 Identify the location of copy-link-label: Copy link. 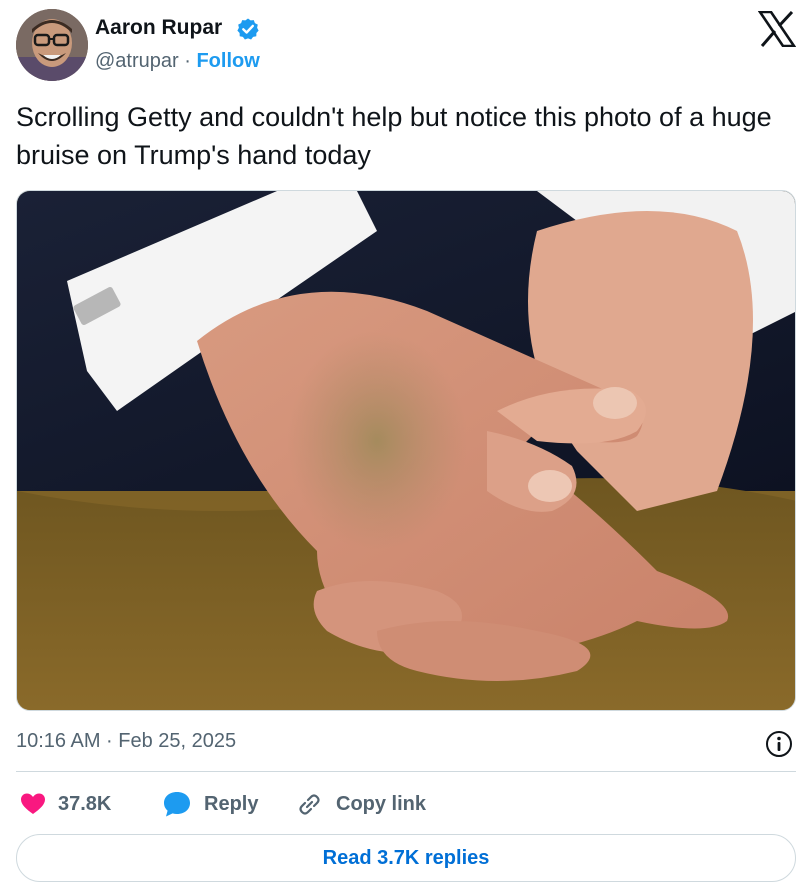
(381, 803).